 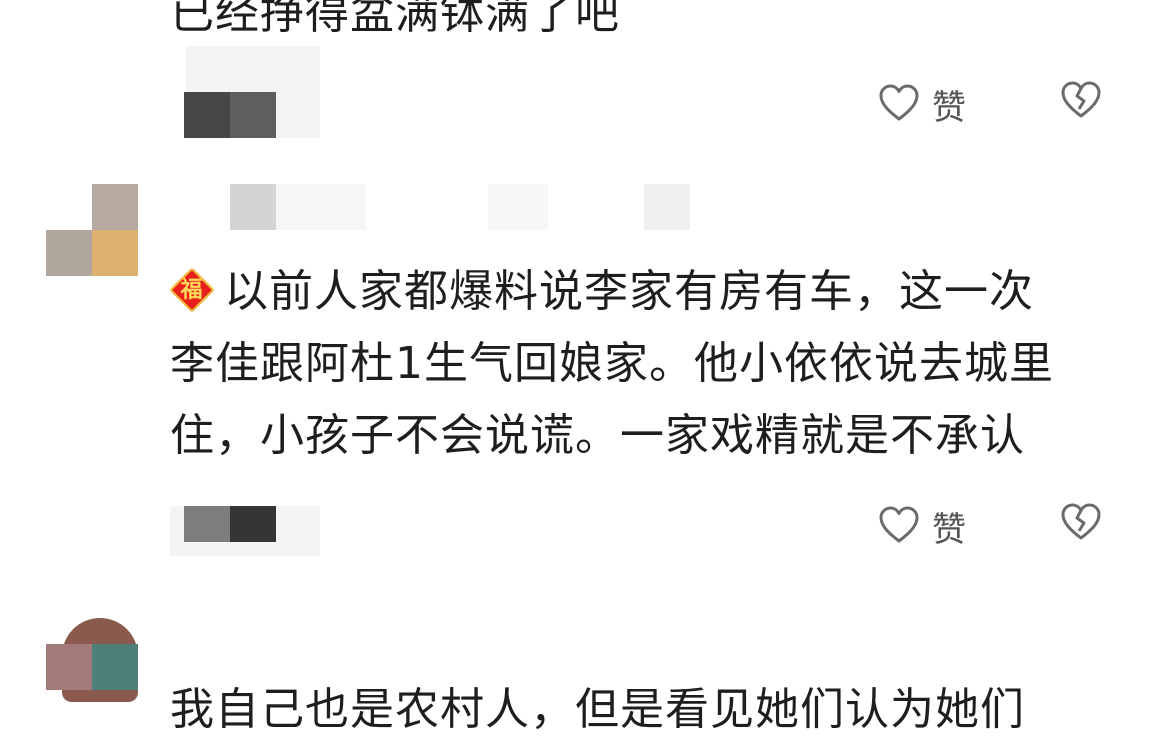 What do you see at coordinates (192, 290) in the screenshot?
I see `fu-diamond-icon: 福` at bounding box center [192, 290].